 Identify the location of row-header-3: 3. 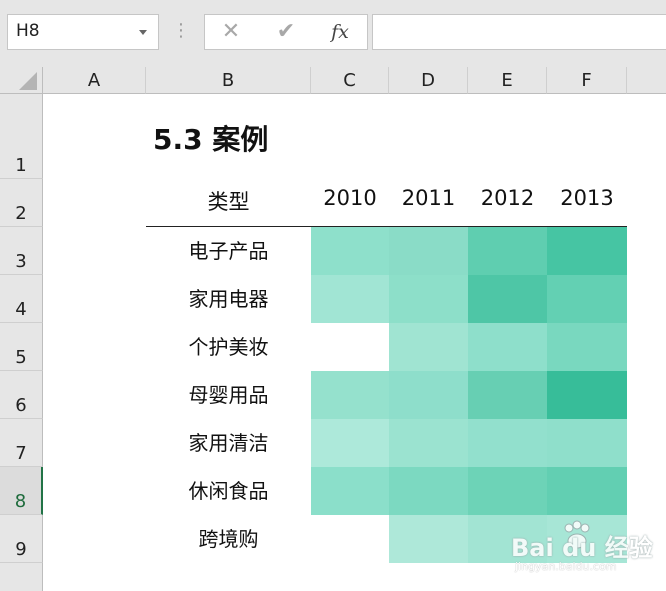
(21, 251).